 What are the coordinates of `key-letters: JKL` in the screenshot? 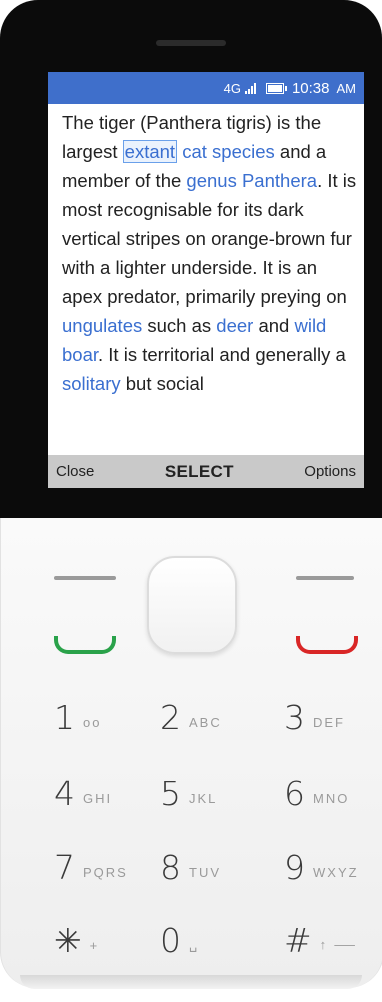 It's located at (203, 798).